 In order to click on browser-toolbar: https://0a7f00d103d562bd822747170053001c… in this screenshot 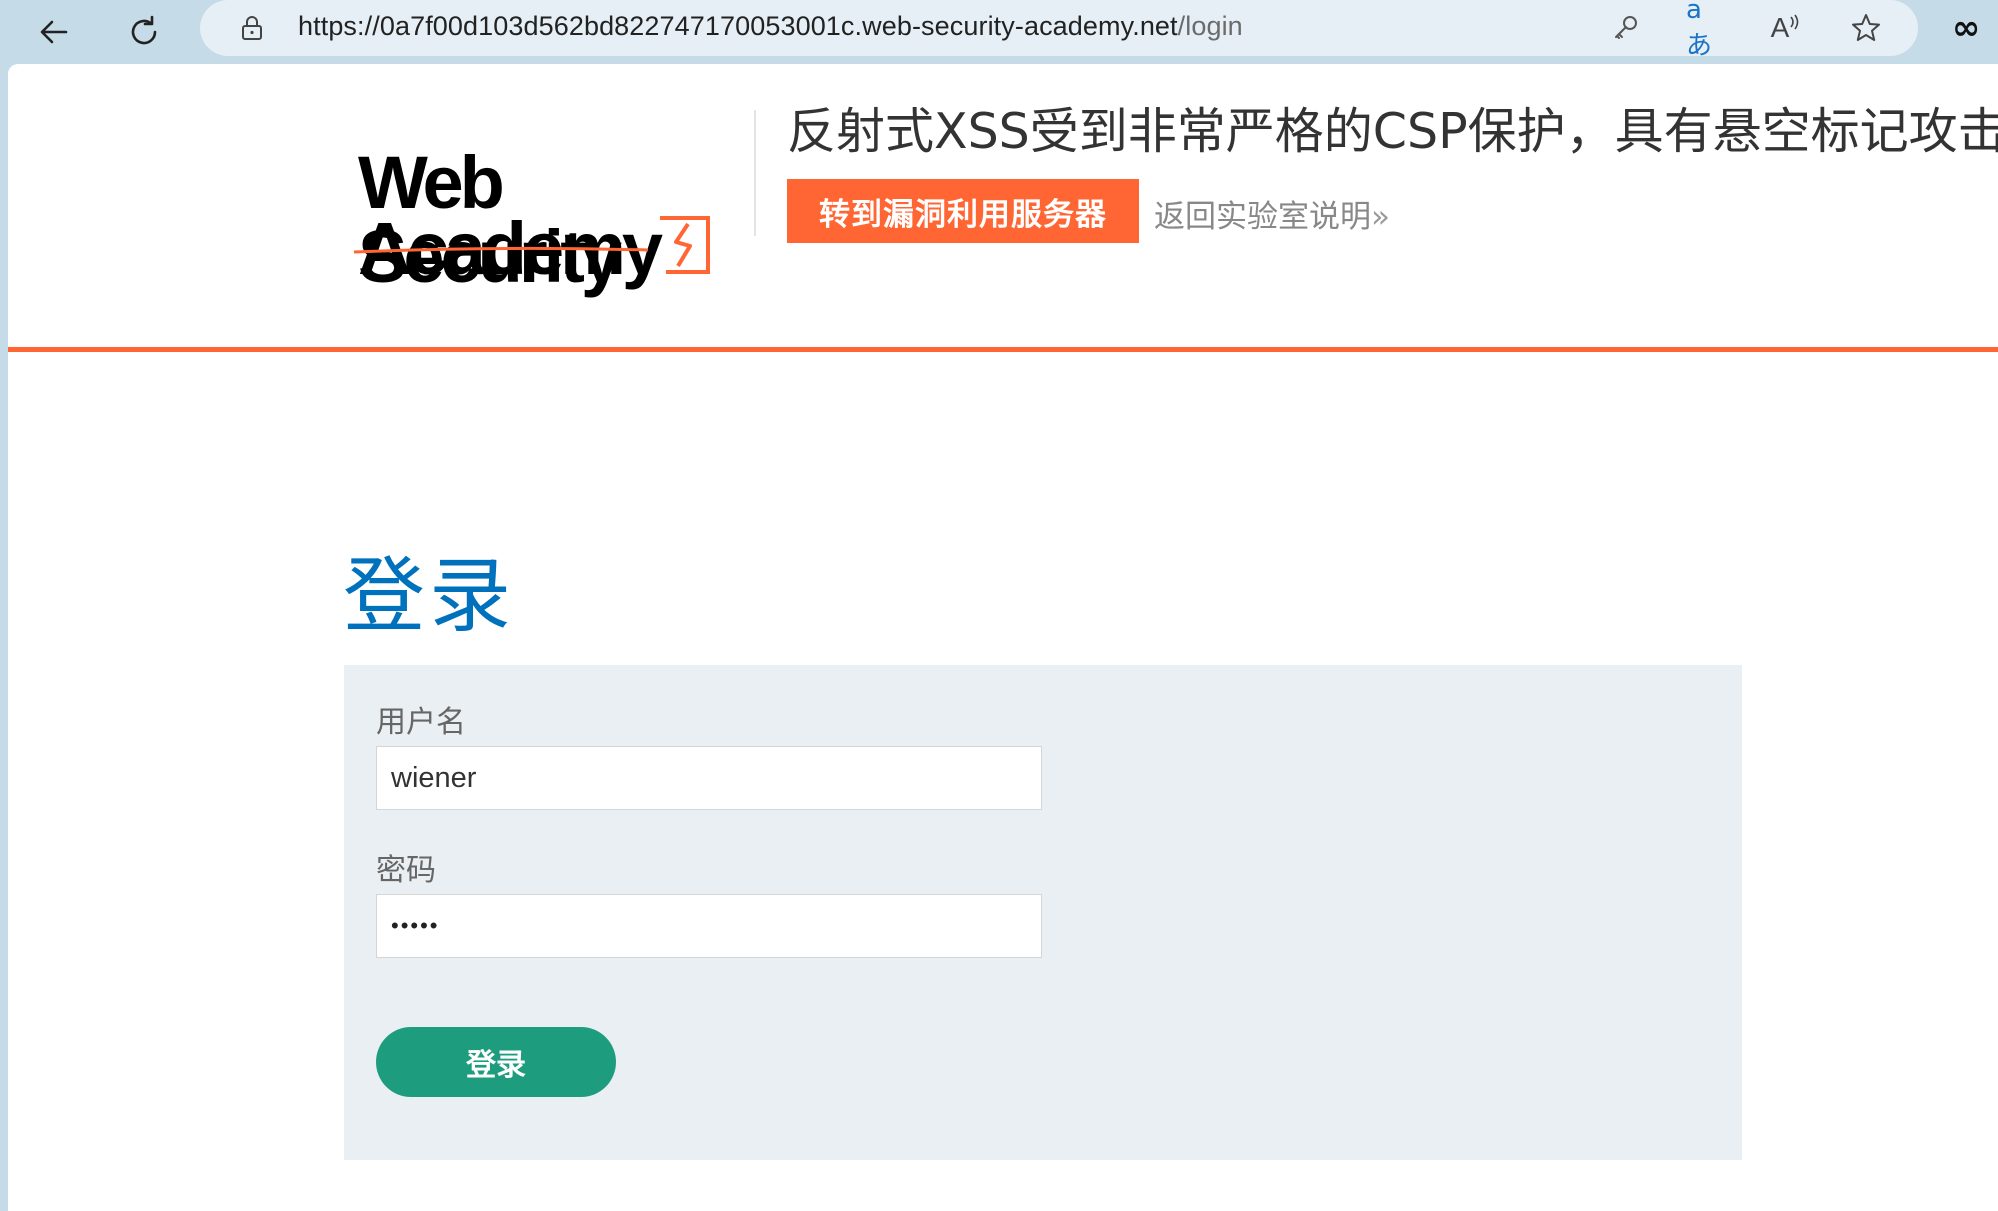, I will do `click(999, 32)`.